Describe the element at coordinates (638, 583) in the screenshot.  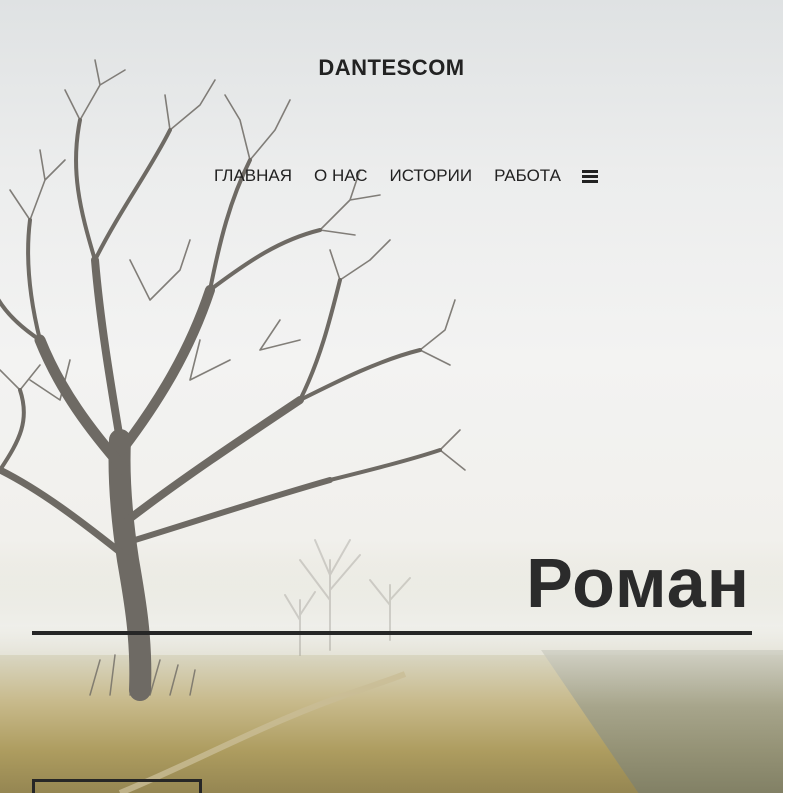
I see `hero-title: Роман` at that location.